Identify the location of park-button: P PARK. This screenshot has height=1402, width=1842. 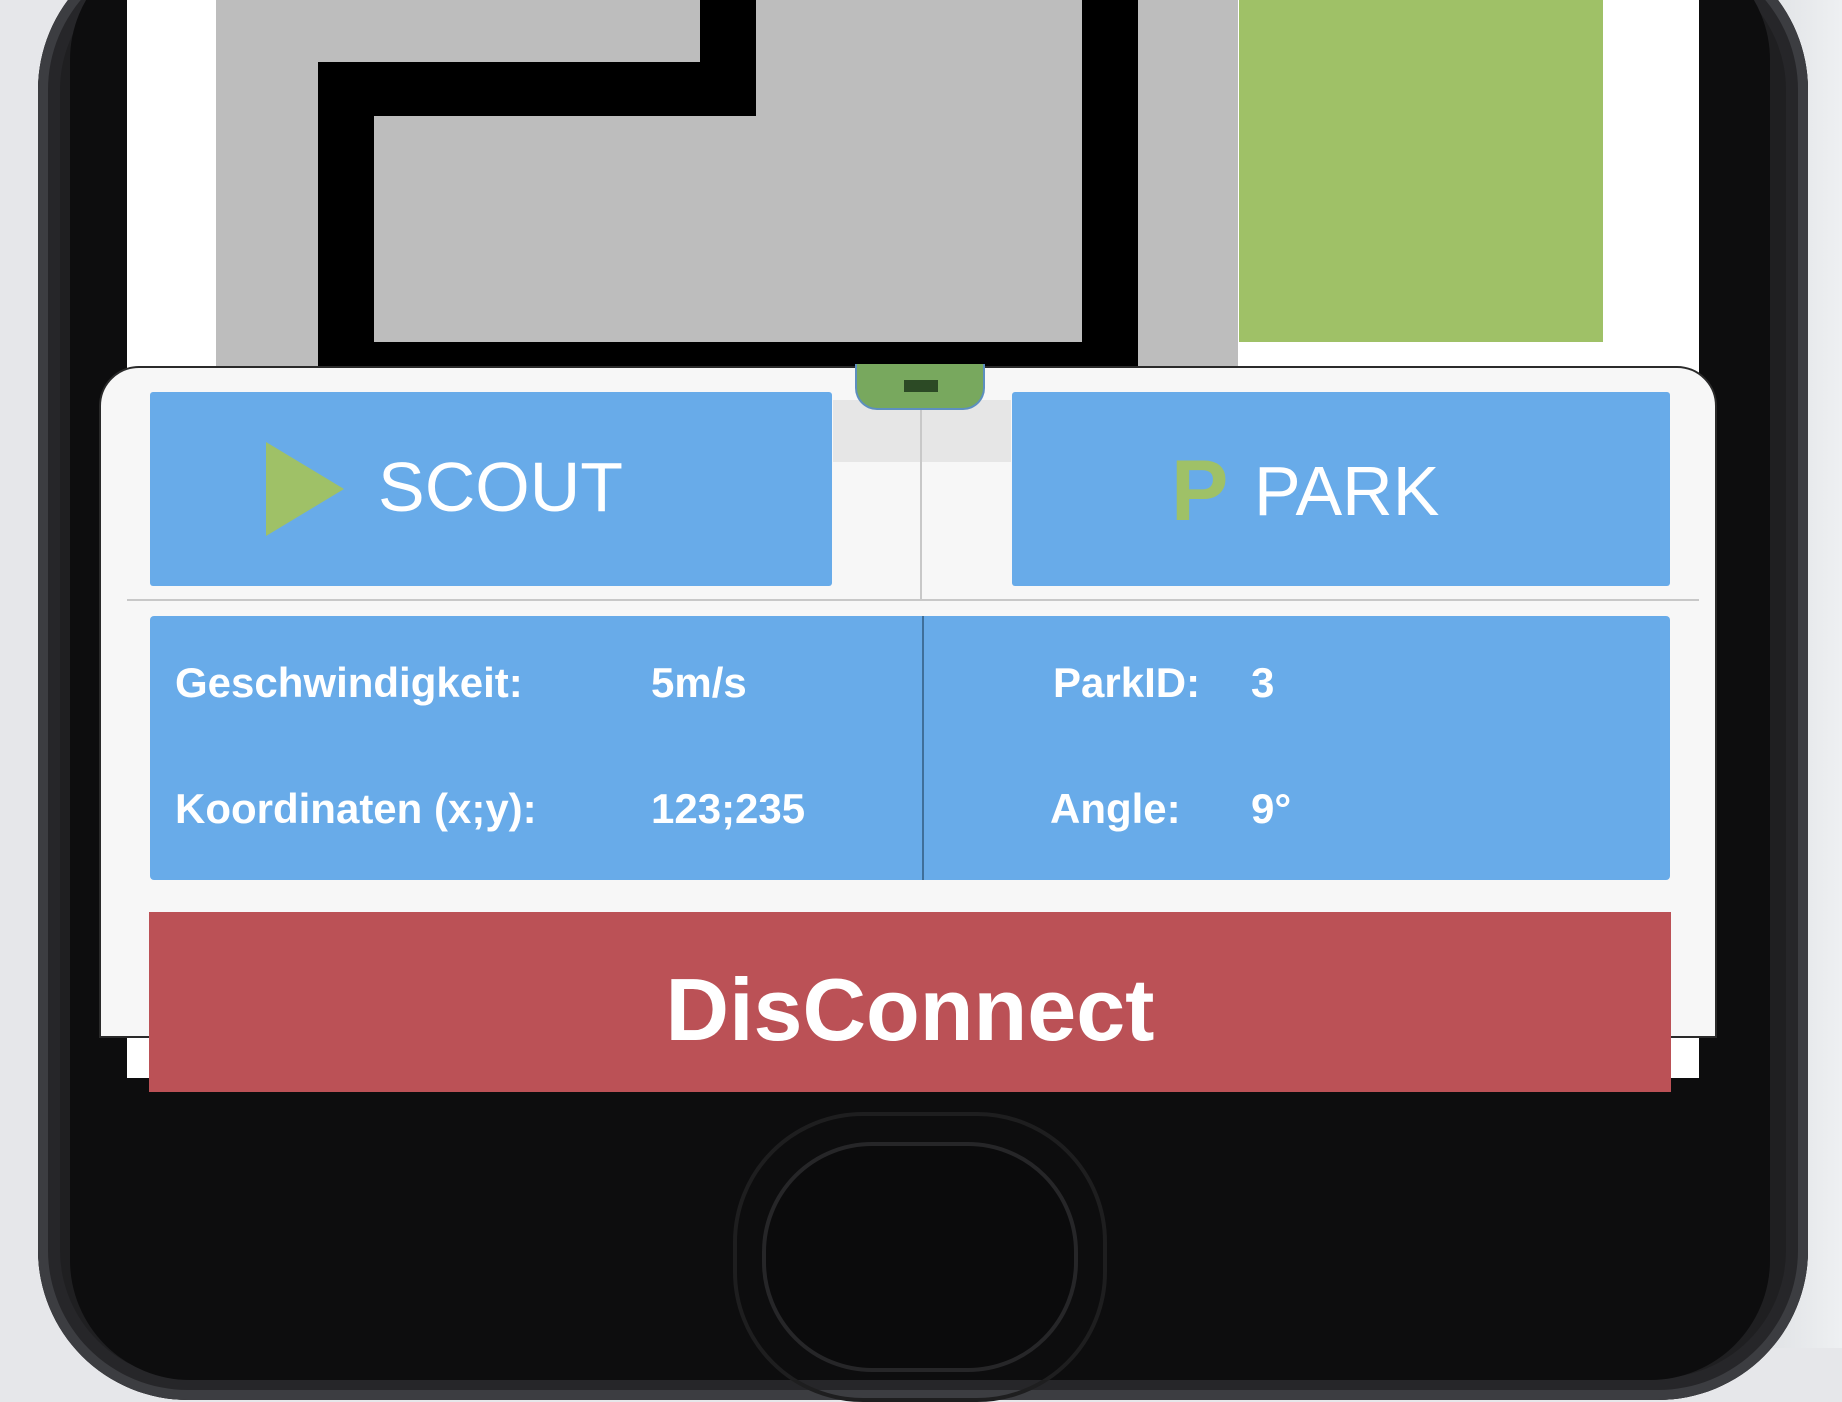
(1341, 489).